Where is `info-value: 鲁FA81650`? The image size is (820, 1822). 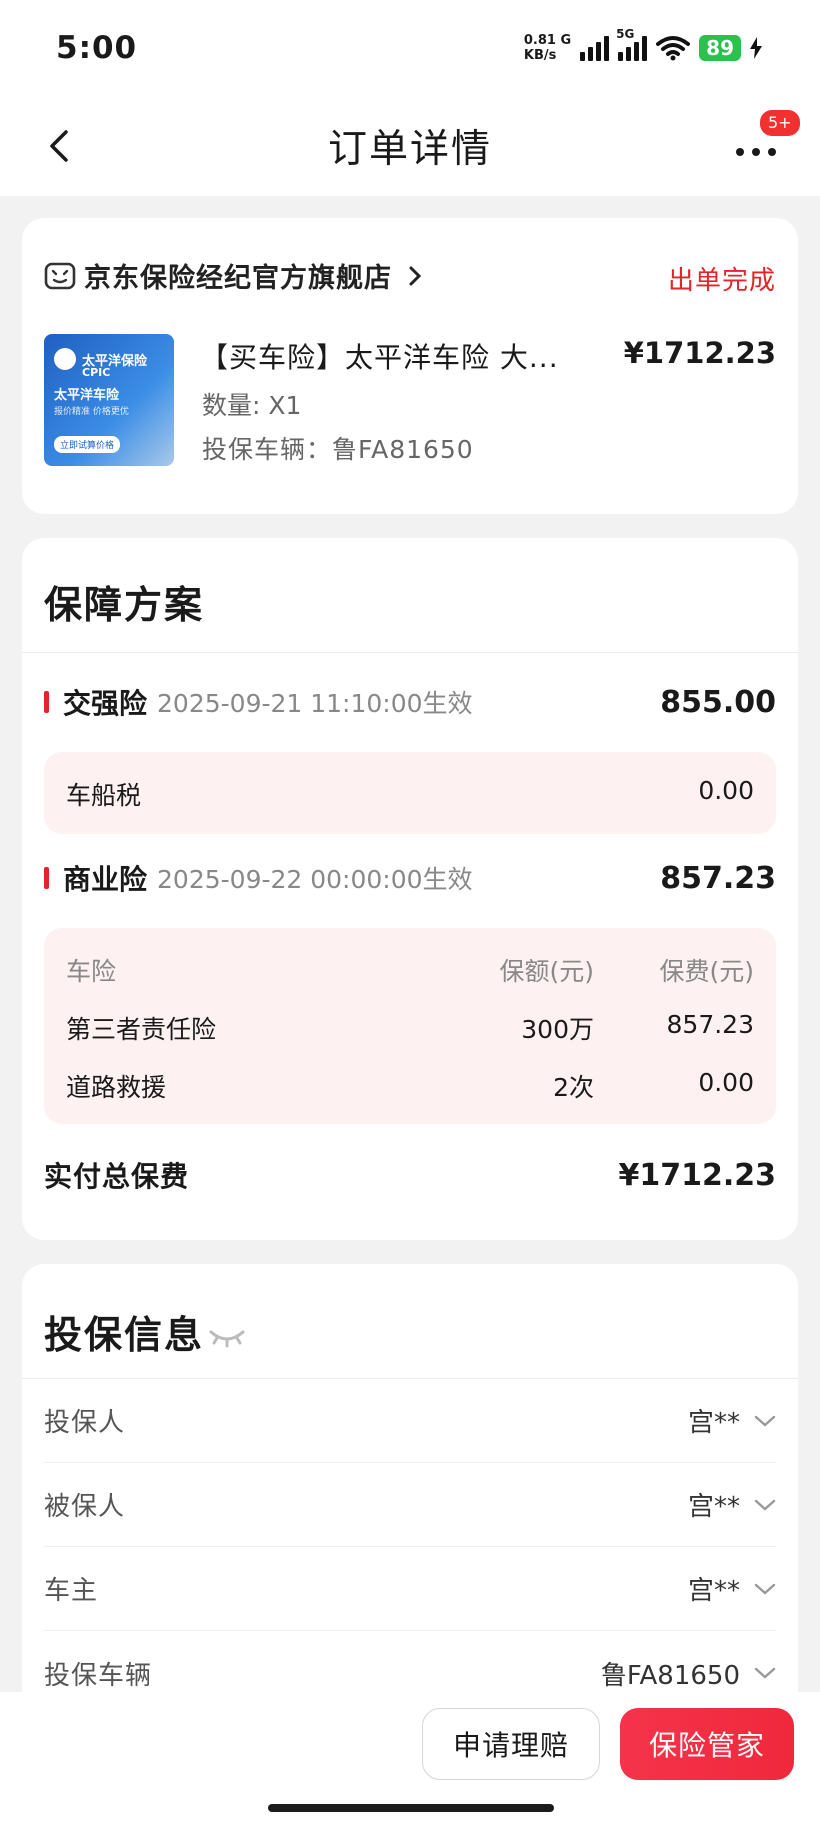
info-value: 鲁FA81650 is located at coordinates (670, 1675).